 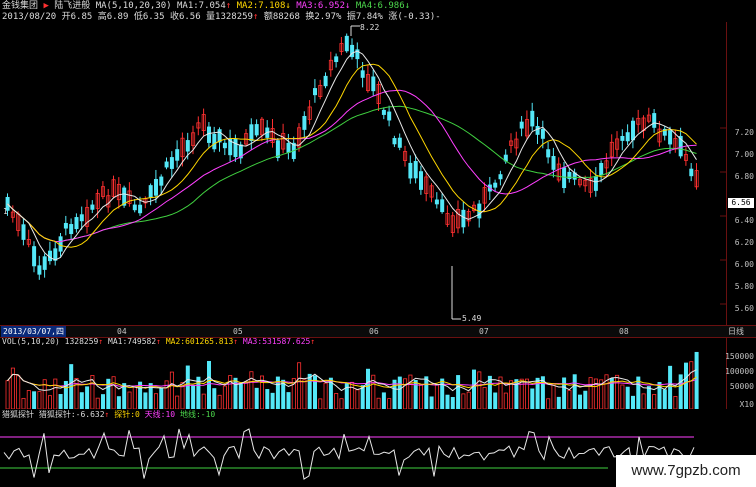 What do you see at coordinates (744, 264) in the screenshot?
I see `price-label: 6.00` at bounding box center [744, 264].